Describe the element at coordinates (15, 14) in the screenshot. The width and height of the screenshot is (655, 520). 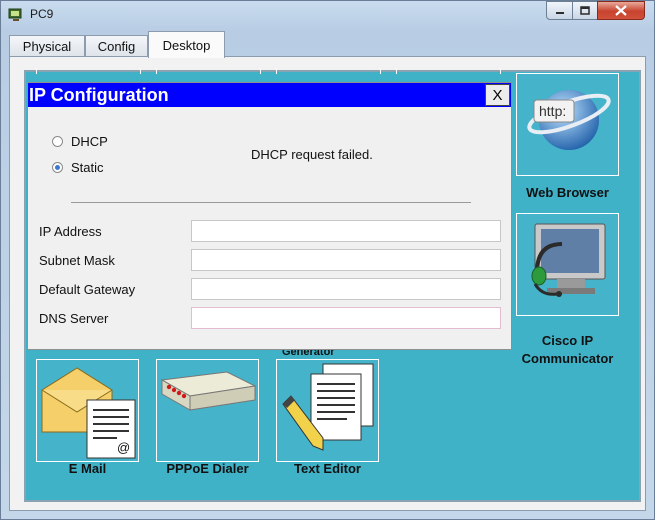
I see `pc-app-icon` at that location.